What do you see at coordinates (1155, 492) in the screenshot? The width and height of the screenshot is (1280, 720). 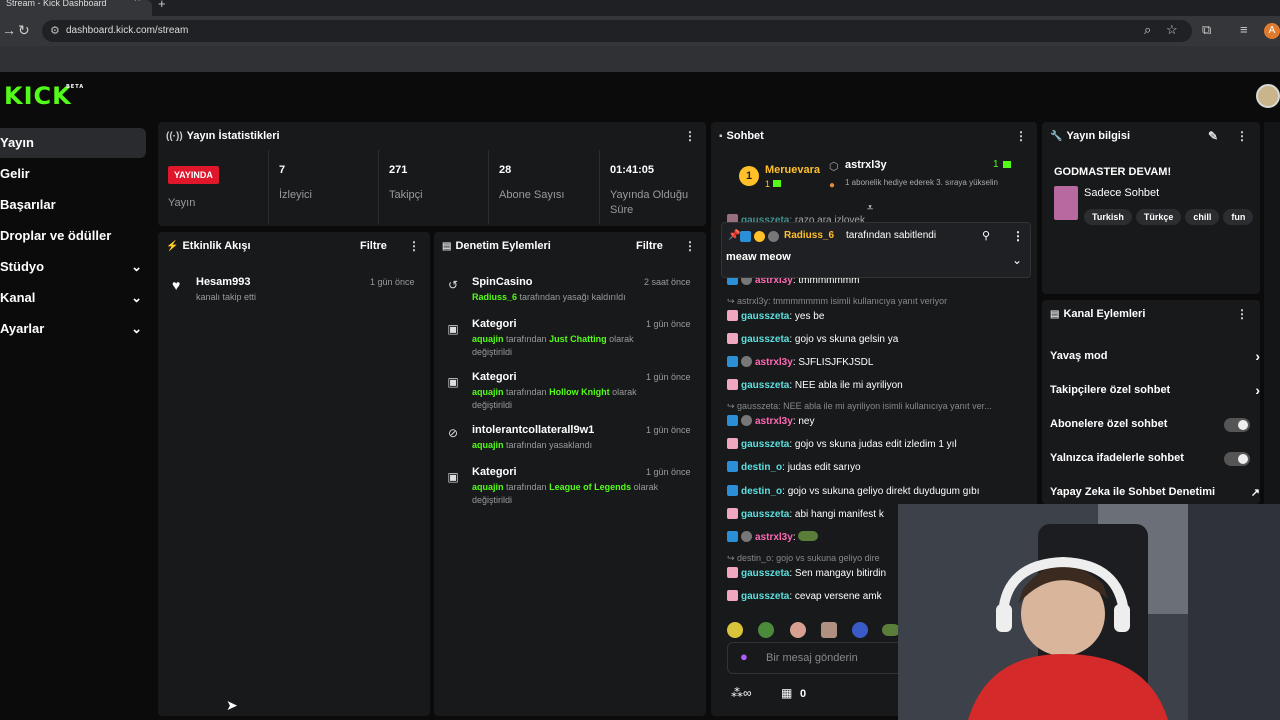 I see `ai-moderation-row: Yapay Zeka ile Sohbet Denetimi ↗` at bounding box center [1155, 492].